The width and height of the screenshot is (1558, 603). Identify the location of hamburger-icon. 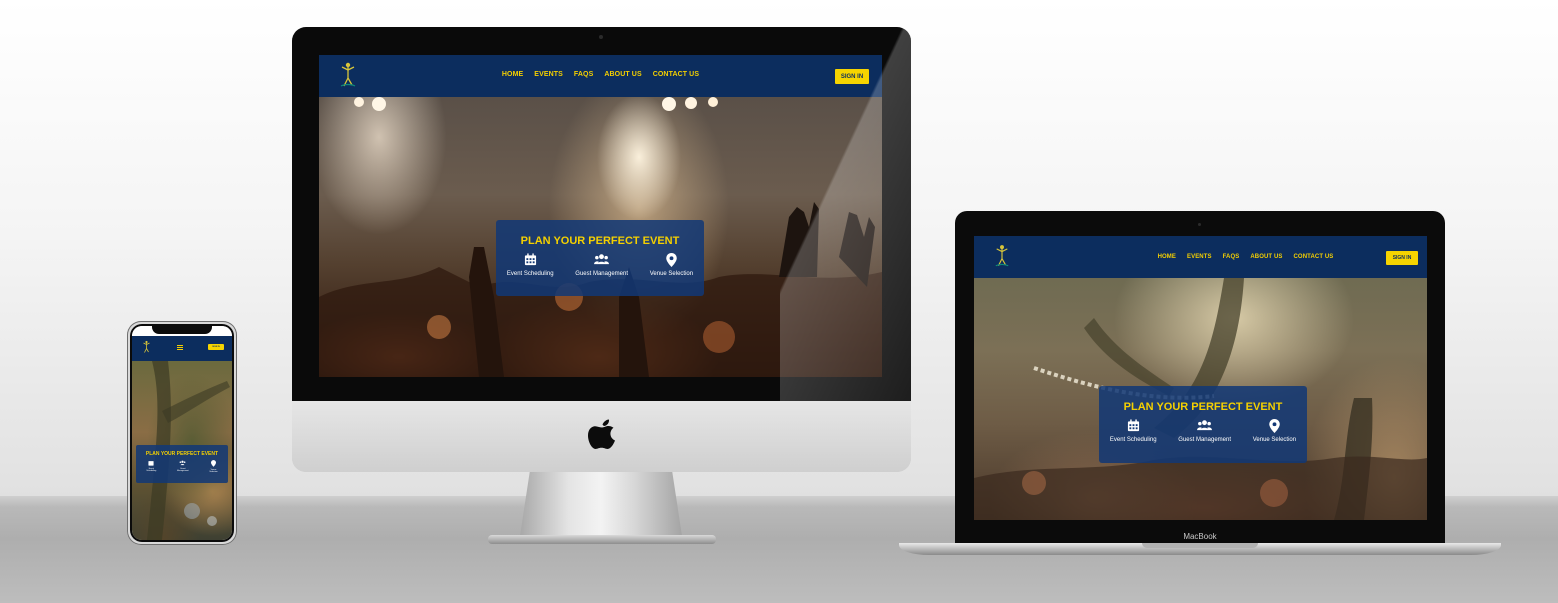
(180, 347).